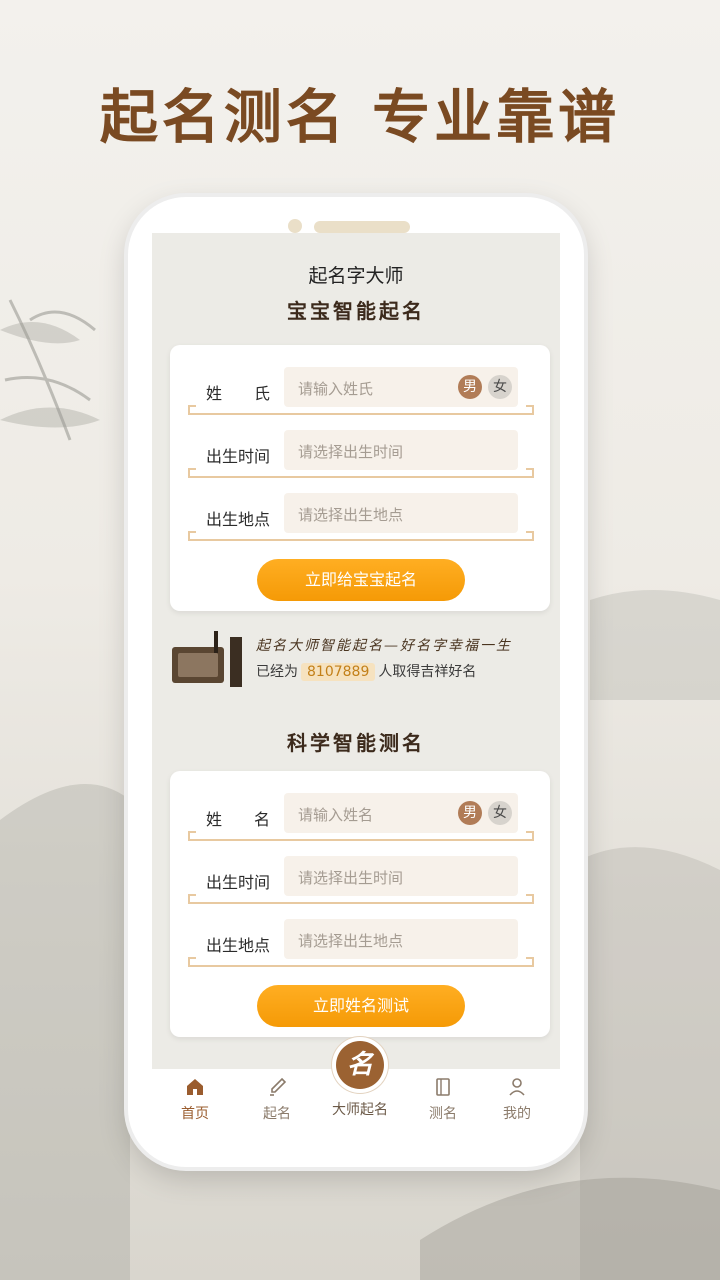 The image size is (720, 1280). Describe the element at coordinates (277, 1100) in the screenshot. I see `tab-naming: 起名` at that location.